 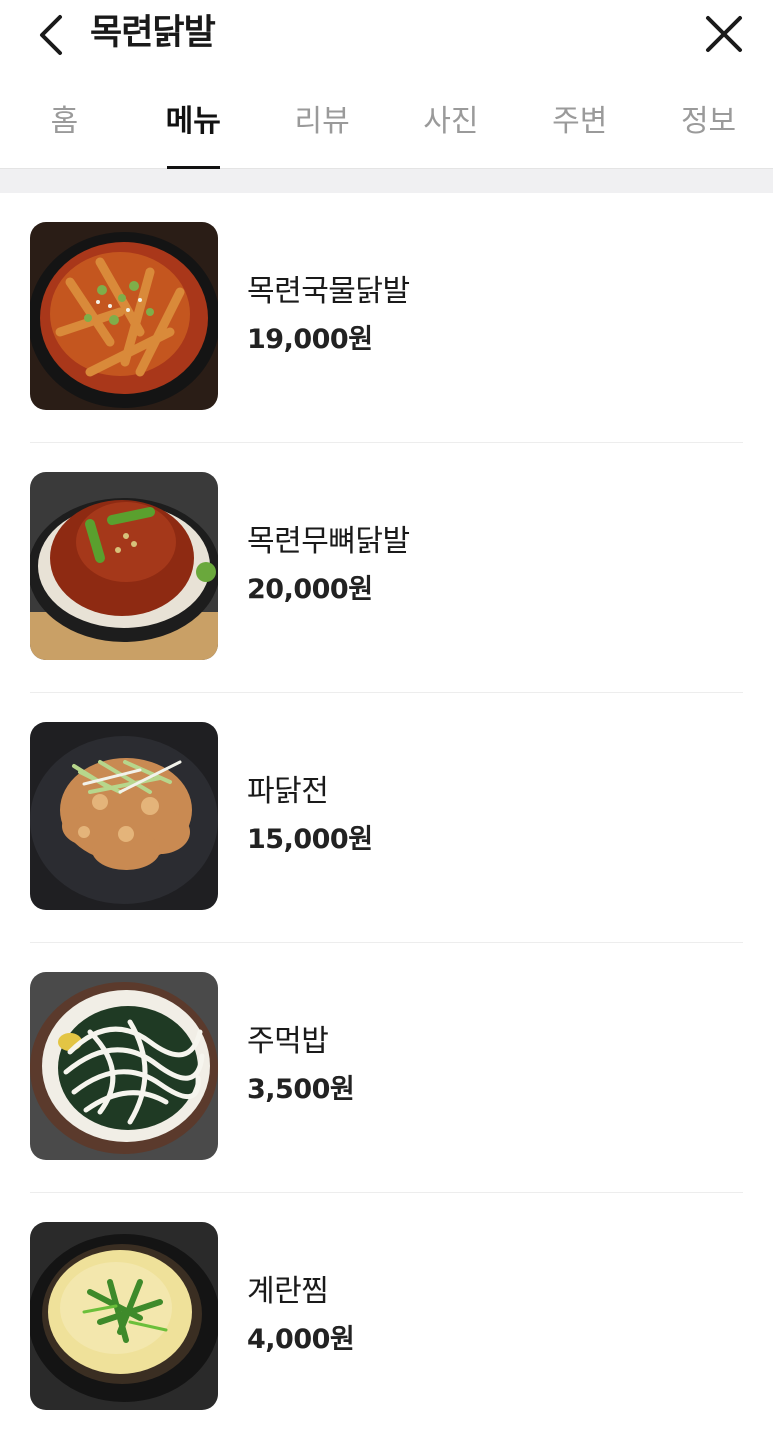 I want to click on menu-item-price: 15,000원, so click(x=310, y=839).